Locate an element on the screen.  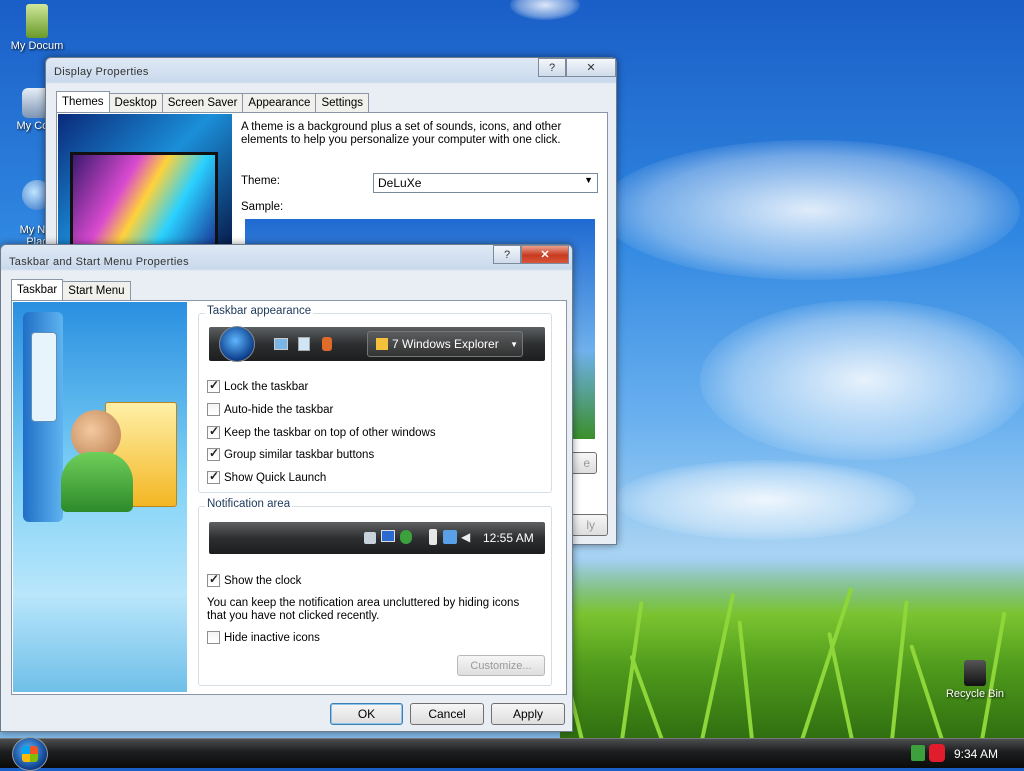
quick-launch-checkbox: Show Quick Launch is located at coordinates (267, 476).